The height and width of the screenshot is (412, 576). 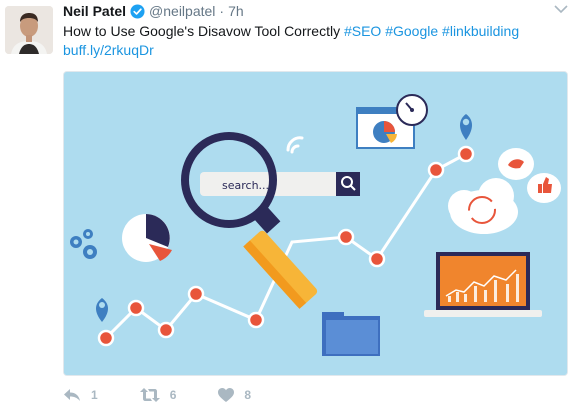 I want to click on avatar-photo, so click(x=29, y=30).